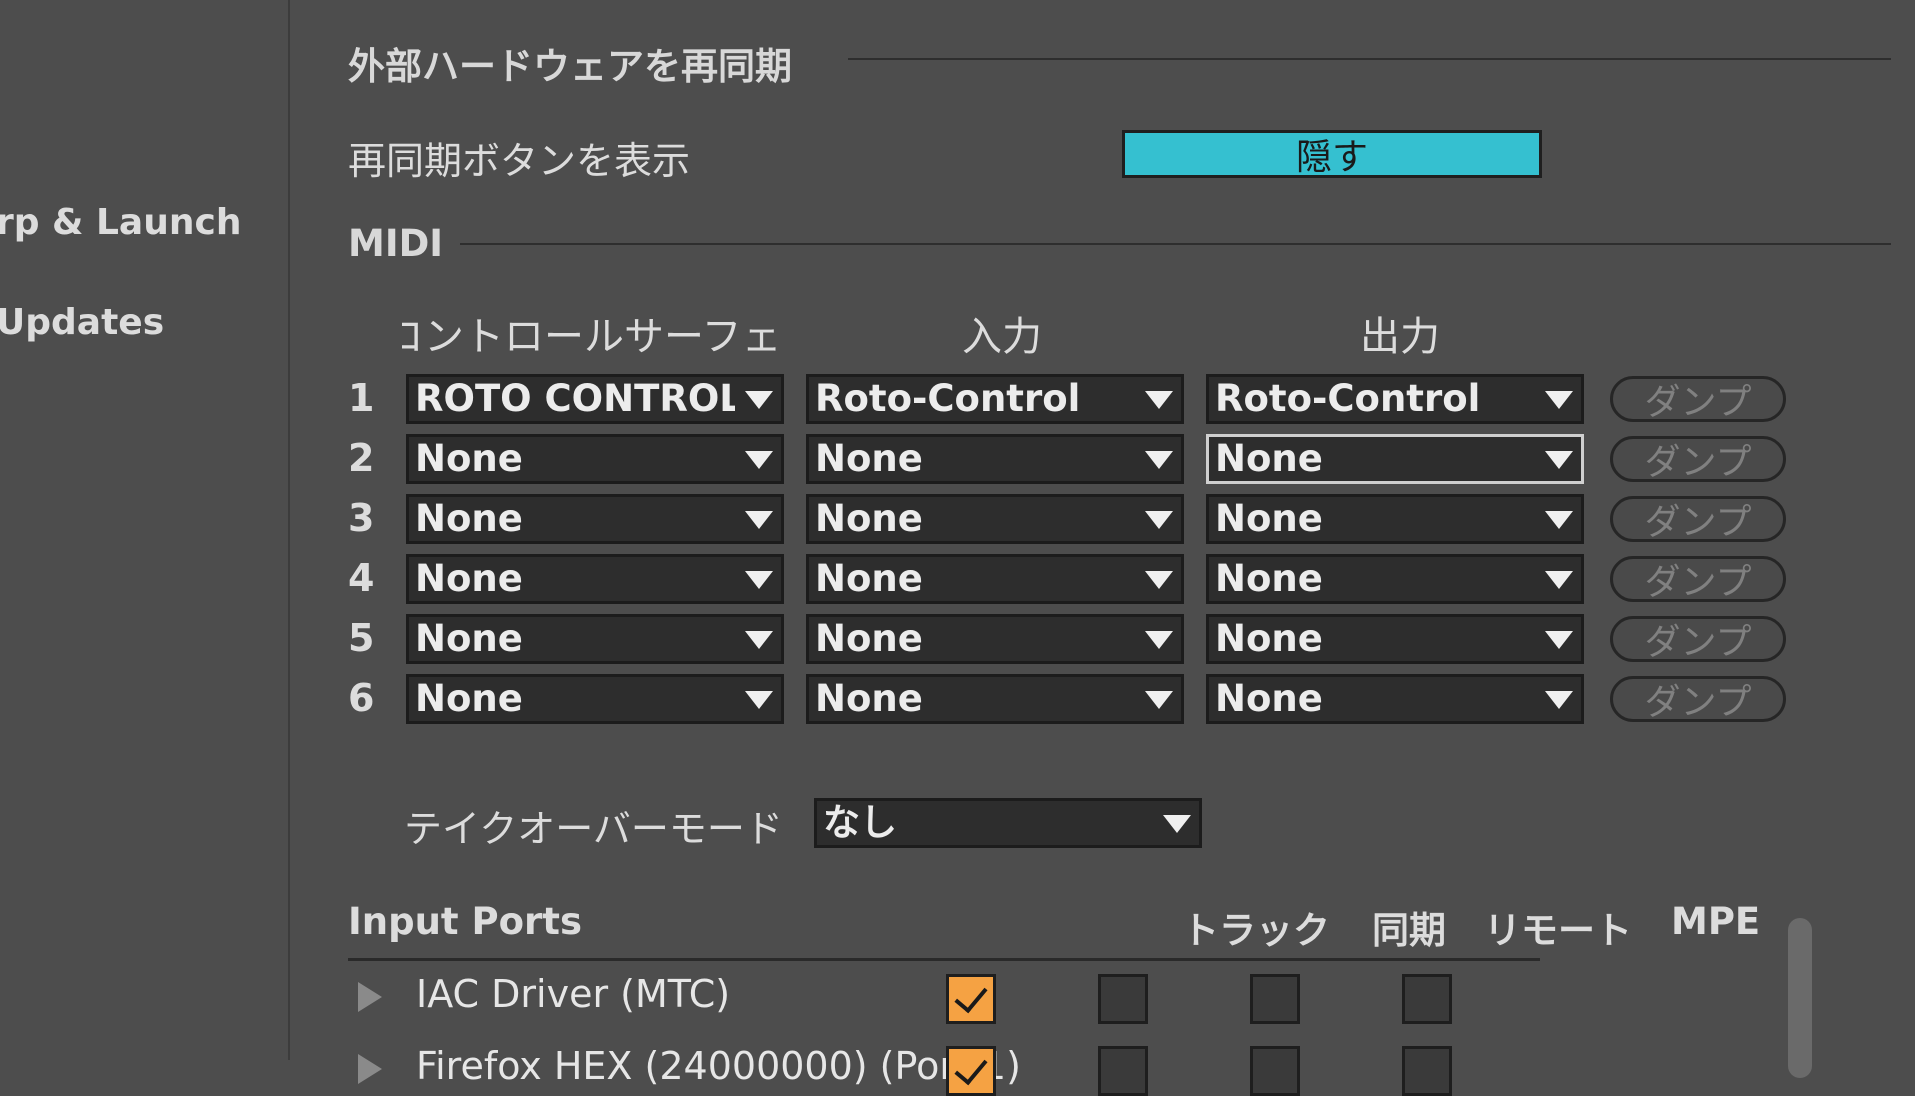  I want to click on midi-row-number: 6, so click(361, 698).